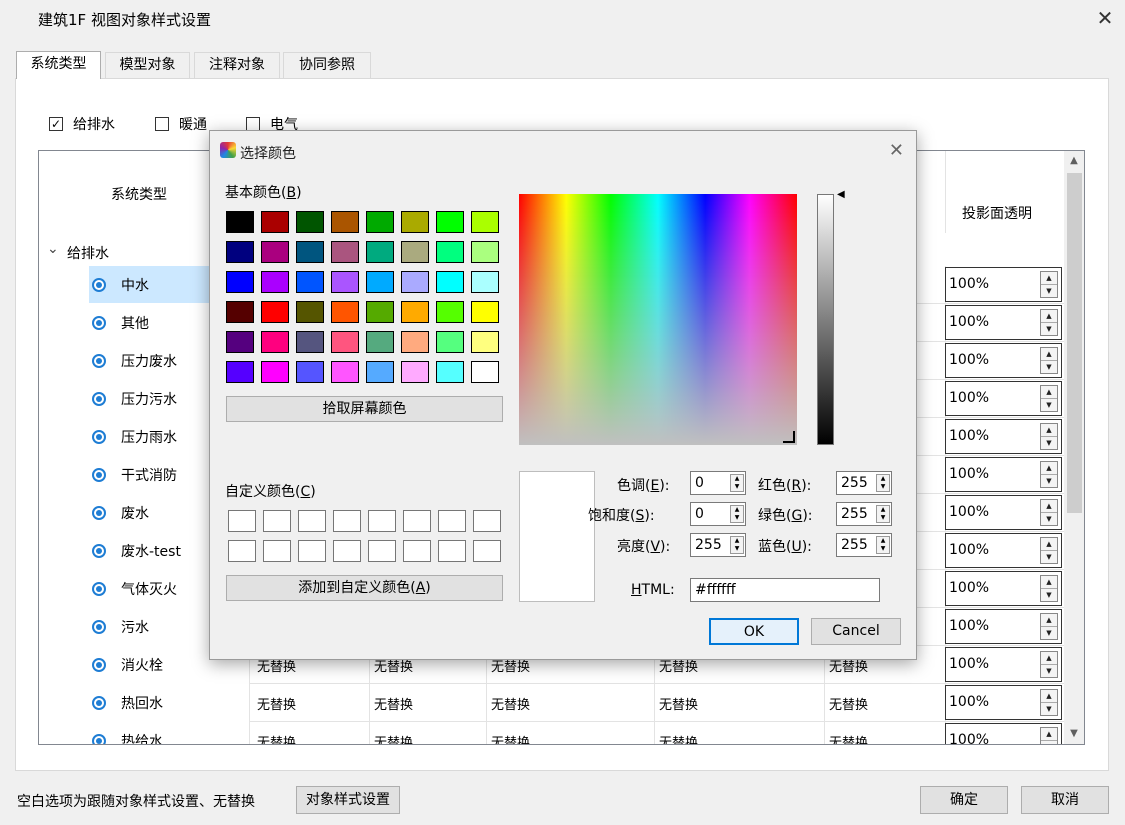 This screenshot has width=1125, height=825. I want to click on hue-input: 0 ▲ ▼, so click(718, 483).